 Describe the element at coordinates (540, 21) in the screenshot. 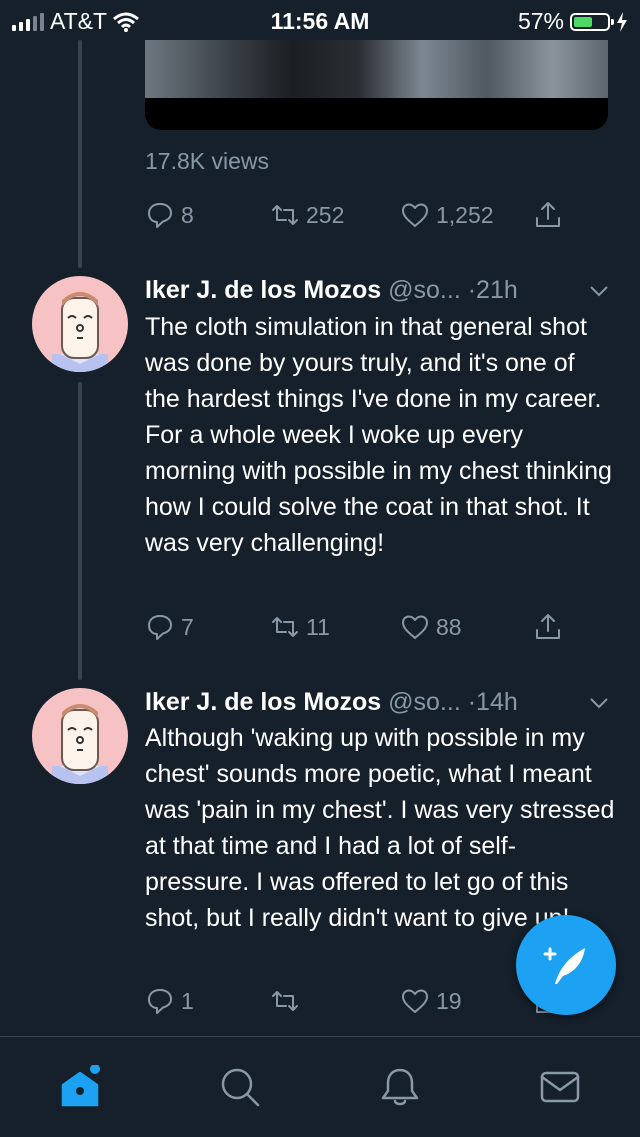

I see `battery-percent: 57%` at that location.